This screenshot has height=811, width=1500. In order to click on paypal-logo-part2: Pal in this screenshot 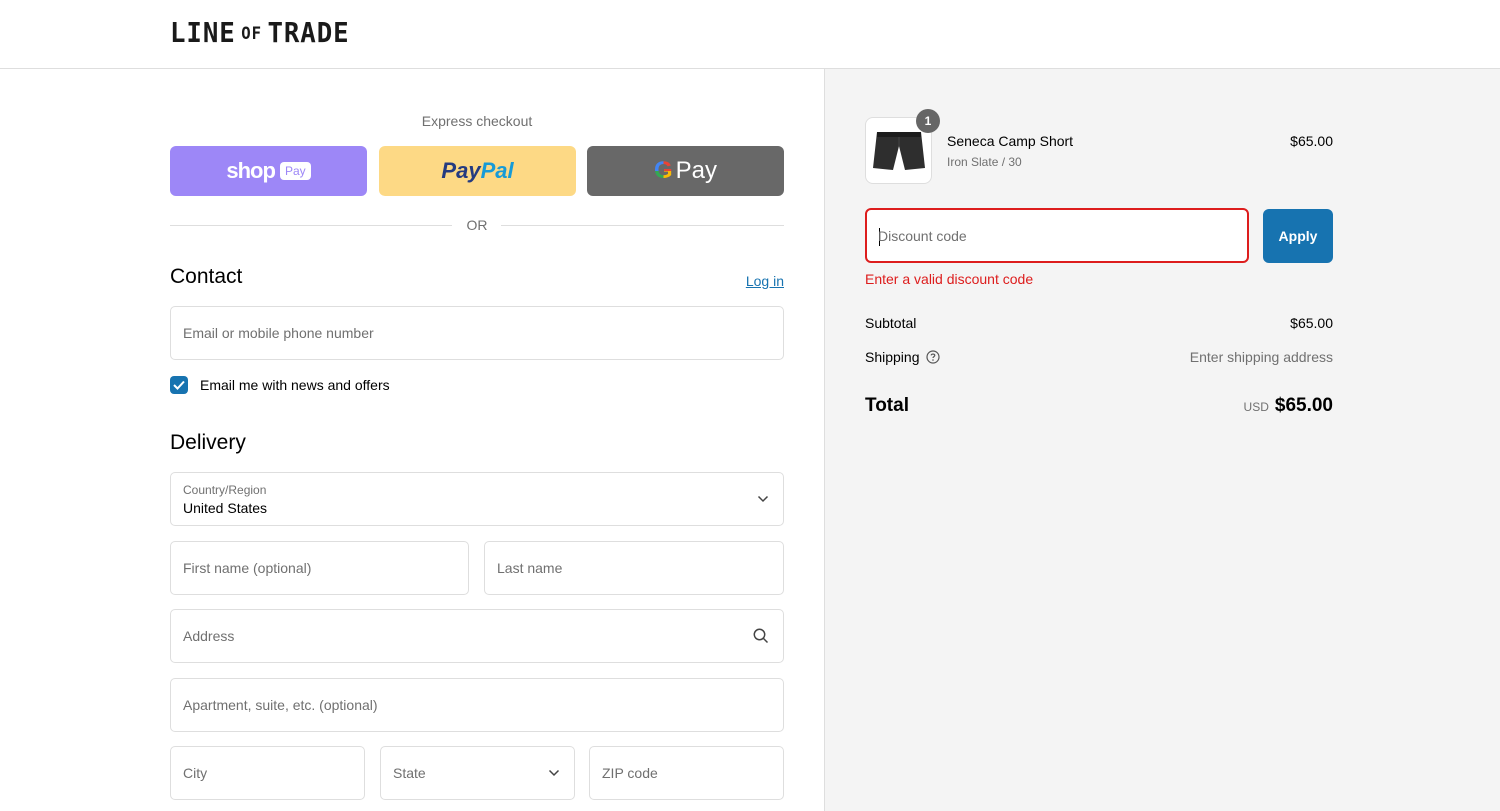, I will do `click(497, 170)`.